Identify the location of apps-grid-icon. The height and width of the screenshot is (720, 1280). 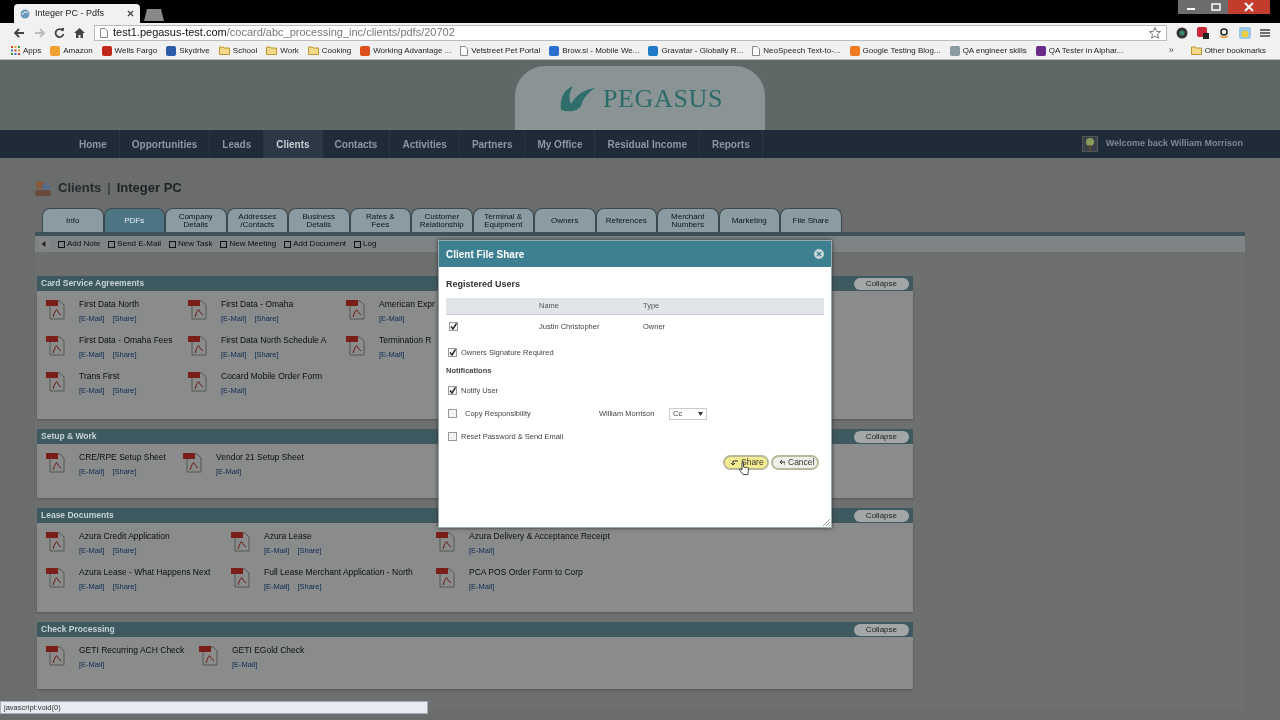
(15, 50).